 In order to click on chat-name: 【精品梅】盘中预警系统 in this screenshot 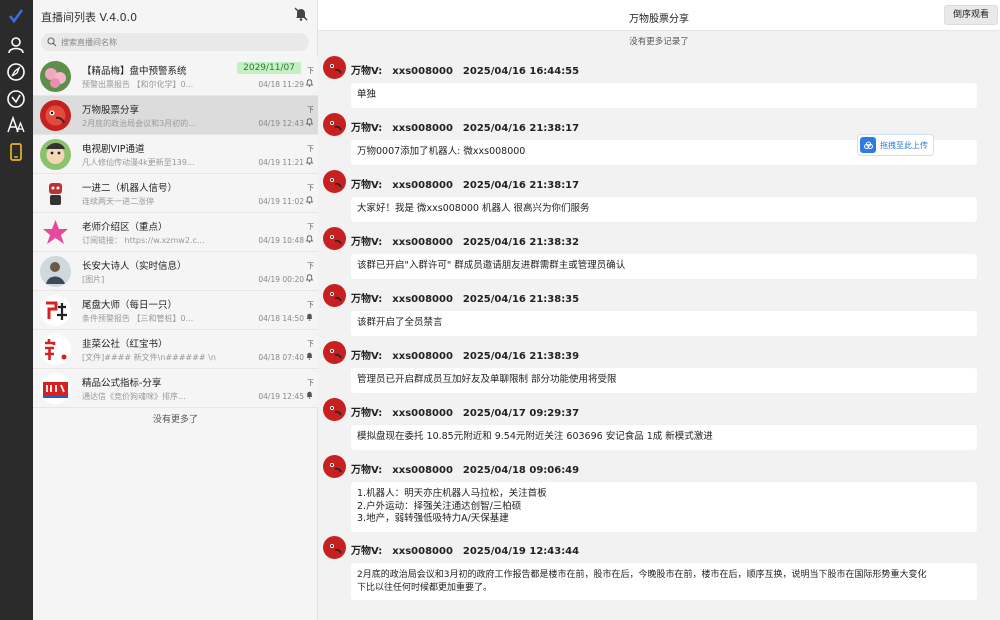, I will do `click(134, 71)`.